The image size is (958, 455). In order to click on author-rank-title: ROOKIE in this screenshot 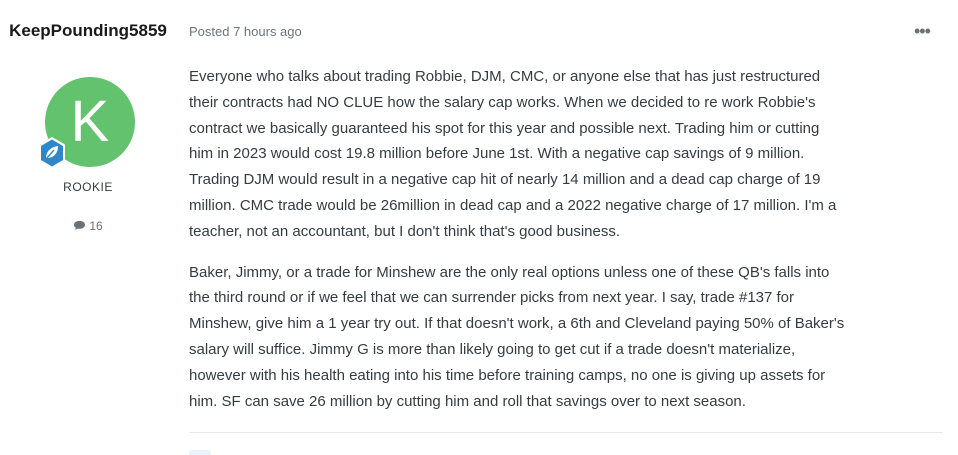, I will do `click(88, 187)`.